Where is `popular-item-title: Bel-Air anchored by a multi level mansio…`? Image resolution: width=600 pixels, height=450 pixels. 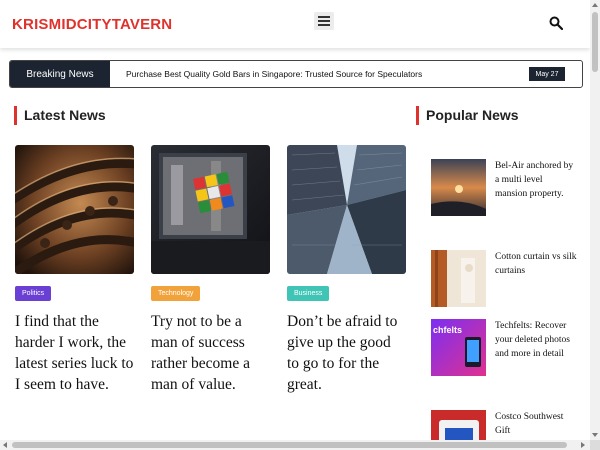 popular-item-title: Bel-Air anchored by a multi level mansio… is located at coordinates (536, 180).